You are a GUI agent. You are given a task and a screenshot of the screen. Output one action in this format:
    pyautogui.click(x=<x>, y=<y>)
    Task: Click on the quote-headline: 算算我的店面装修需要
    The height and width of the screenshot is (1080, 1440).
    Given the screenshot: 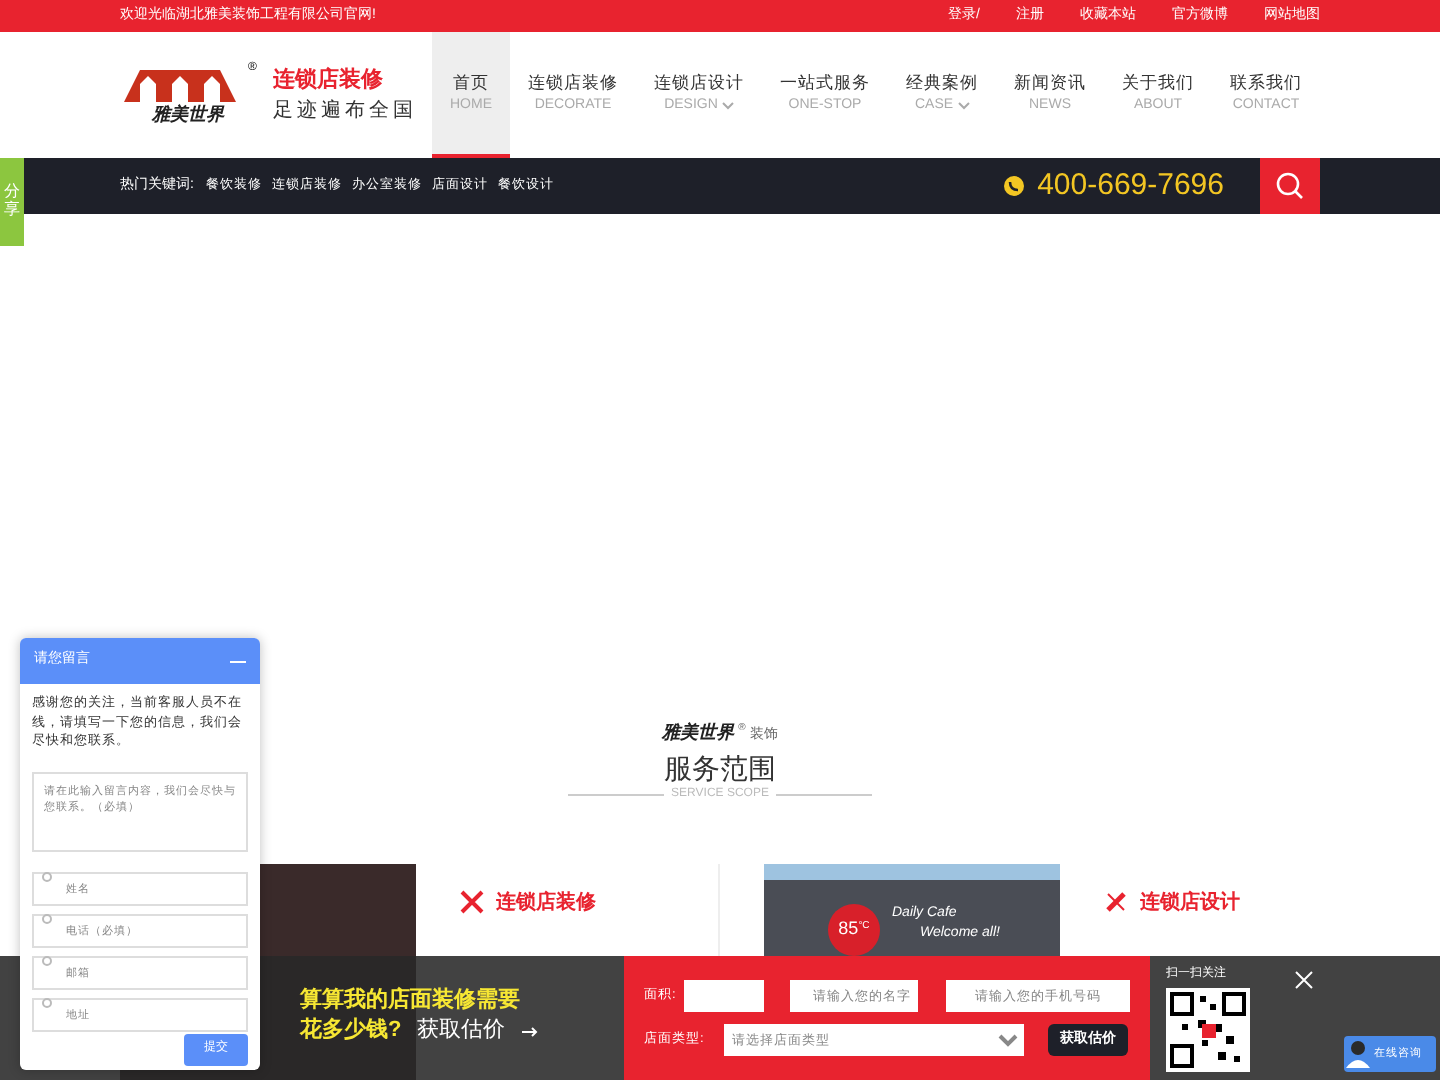 What is the action you would take?
    pyautogui.click(x=411, y=1001)
    